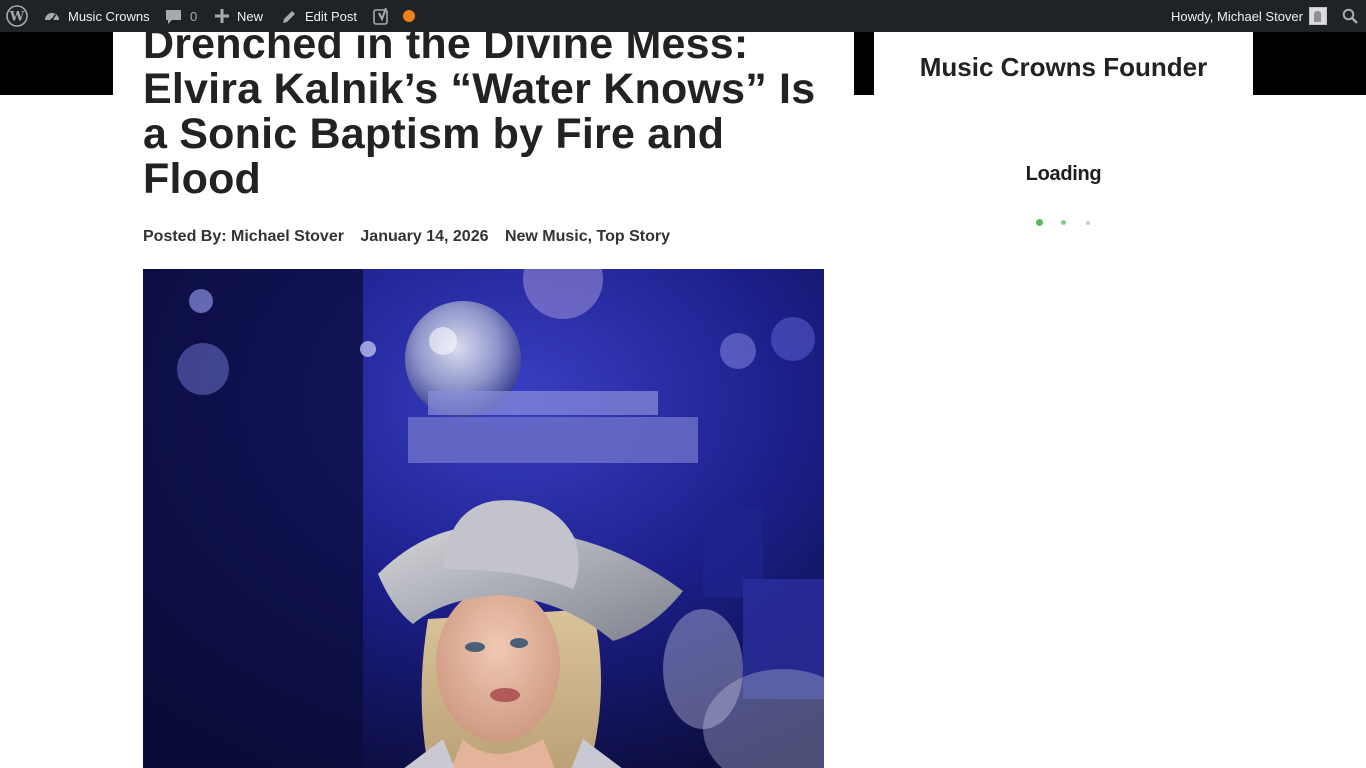  What do you see at coordinates (633, 236) in the screenshot?
I see `category-link-top-story: Top Story` at bounding box center [633, 236].